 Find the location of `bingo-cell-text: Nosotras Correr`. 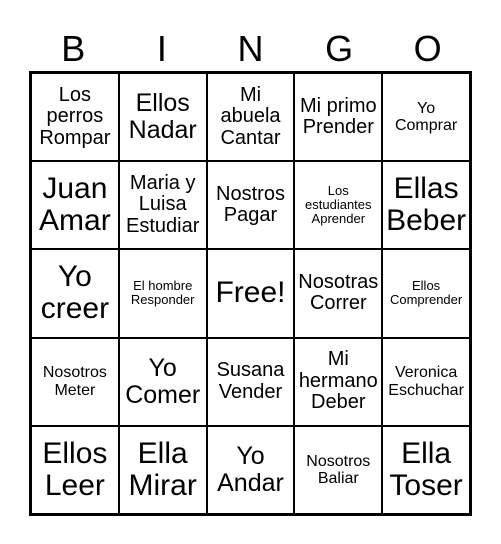

bingo-cell-text: Nosotras Correr is located at coordinates (338, 292).